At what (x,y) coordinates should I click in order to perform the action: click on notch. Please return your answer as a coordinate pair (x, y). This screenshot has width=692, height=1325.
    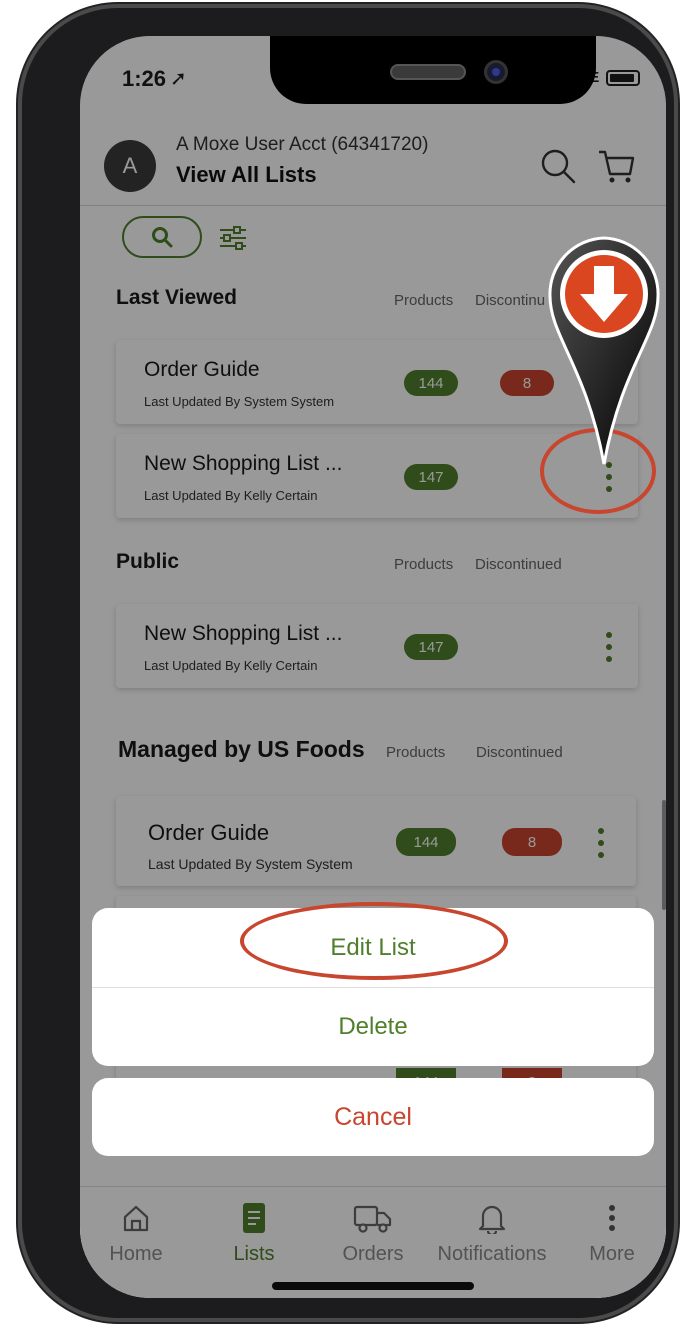
    Looking at the image, I should click on (433, 70).